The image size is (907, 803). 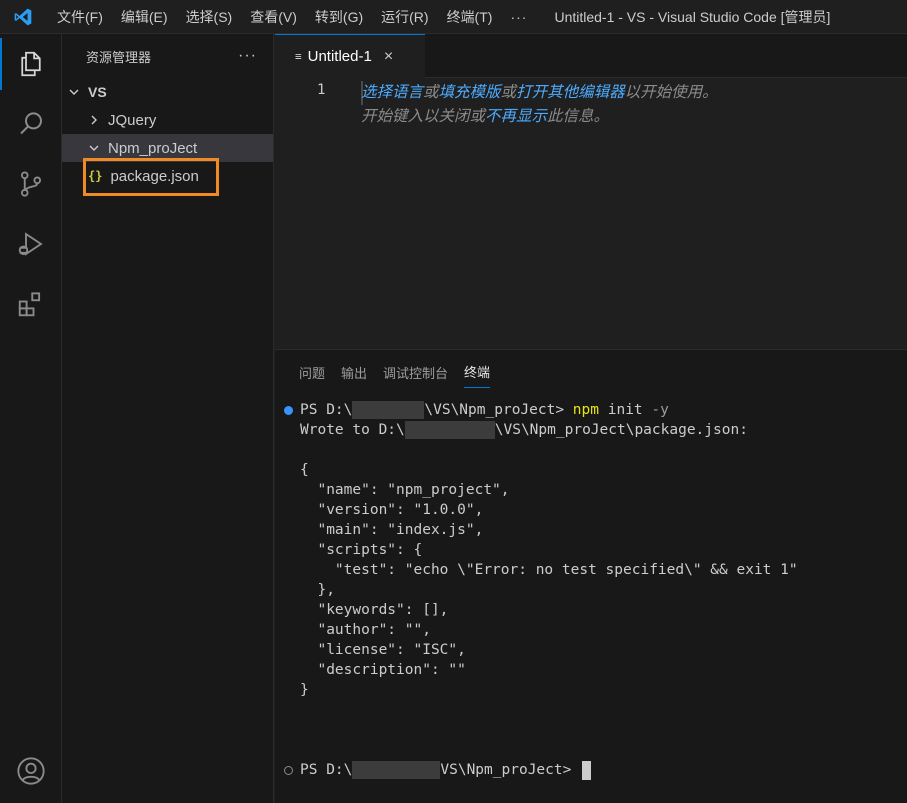 What do you see at coordinates (404, 17) in the screenshot?
I see `menu-run: 运行(R)` at bounding box center [404, 17].